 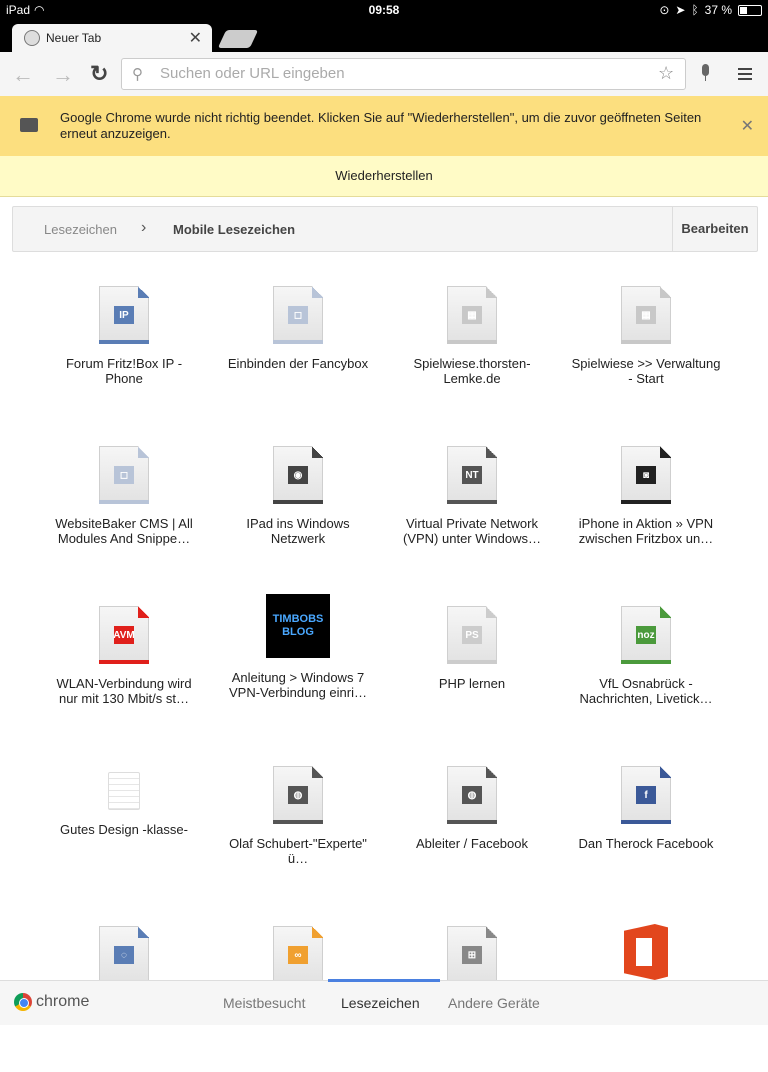 What do you see at coordinates (747, 126) in the screenshot?
I see `close-infobar-icon: ✕` at bounding box center [747, 126].